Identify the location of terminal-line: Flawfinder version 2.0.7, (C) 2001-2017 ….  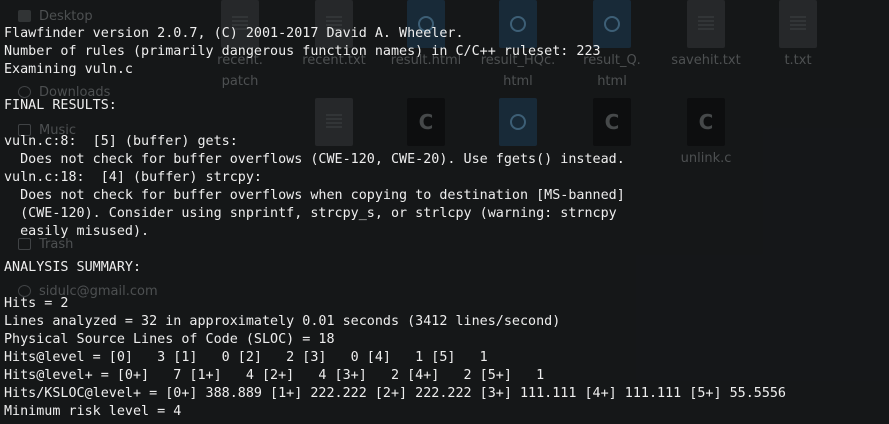
(234, 33).